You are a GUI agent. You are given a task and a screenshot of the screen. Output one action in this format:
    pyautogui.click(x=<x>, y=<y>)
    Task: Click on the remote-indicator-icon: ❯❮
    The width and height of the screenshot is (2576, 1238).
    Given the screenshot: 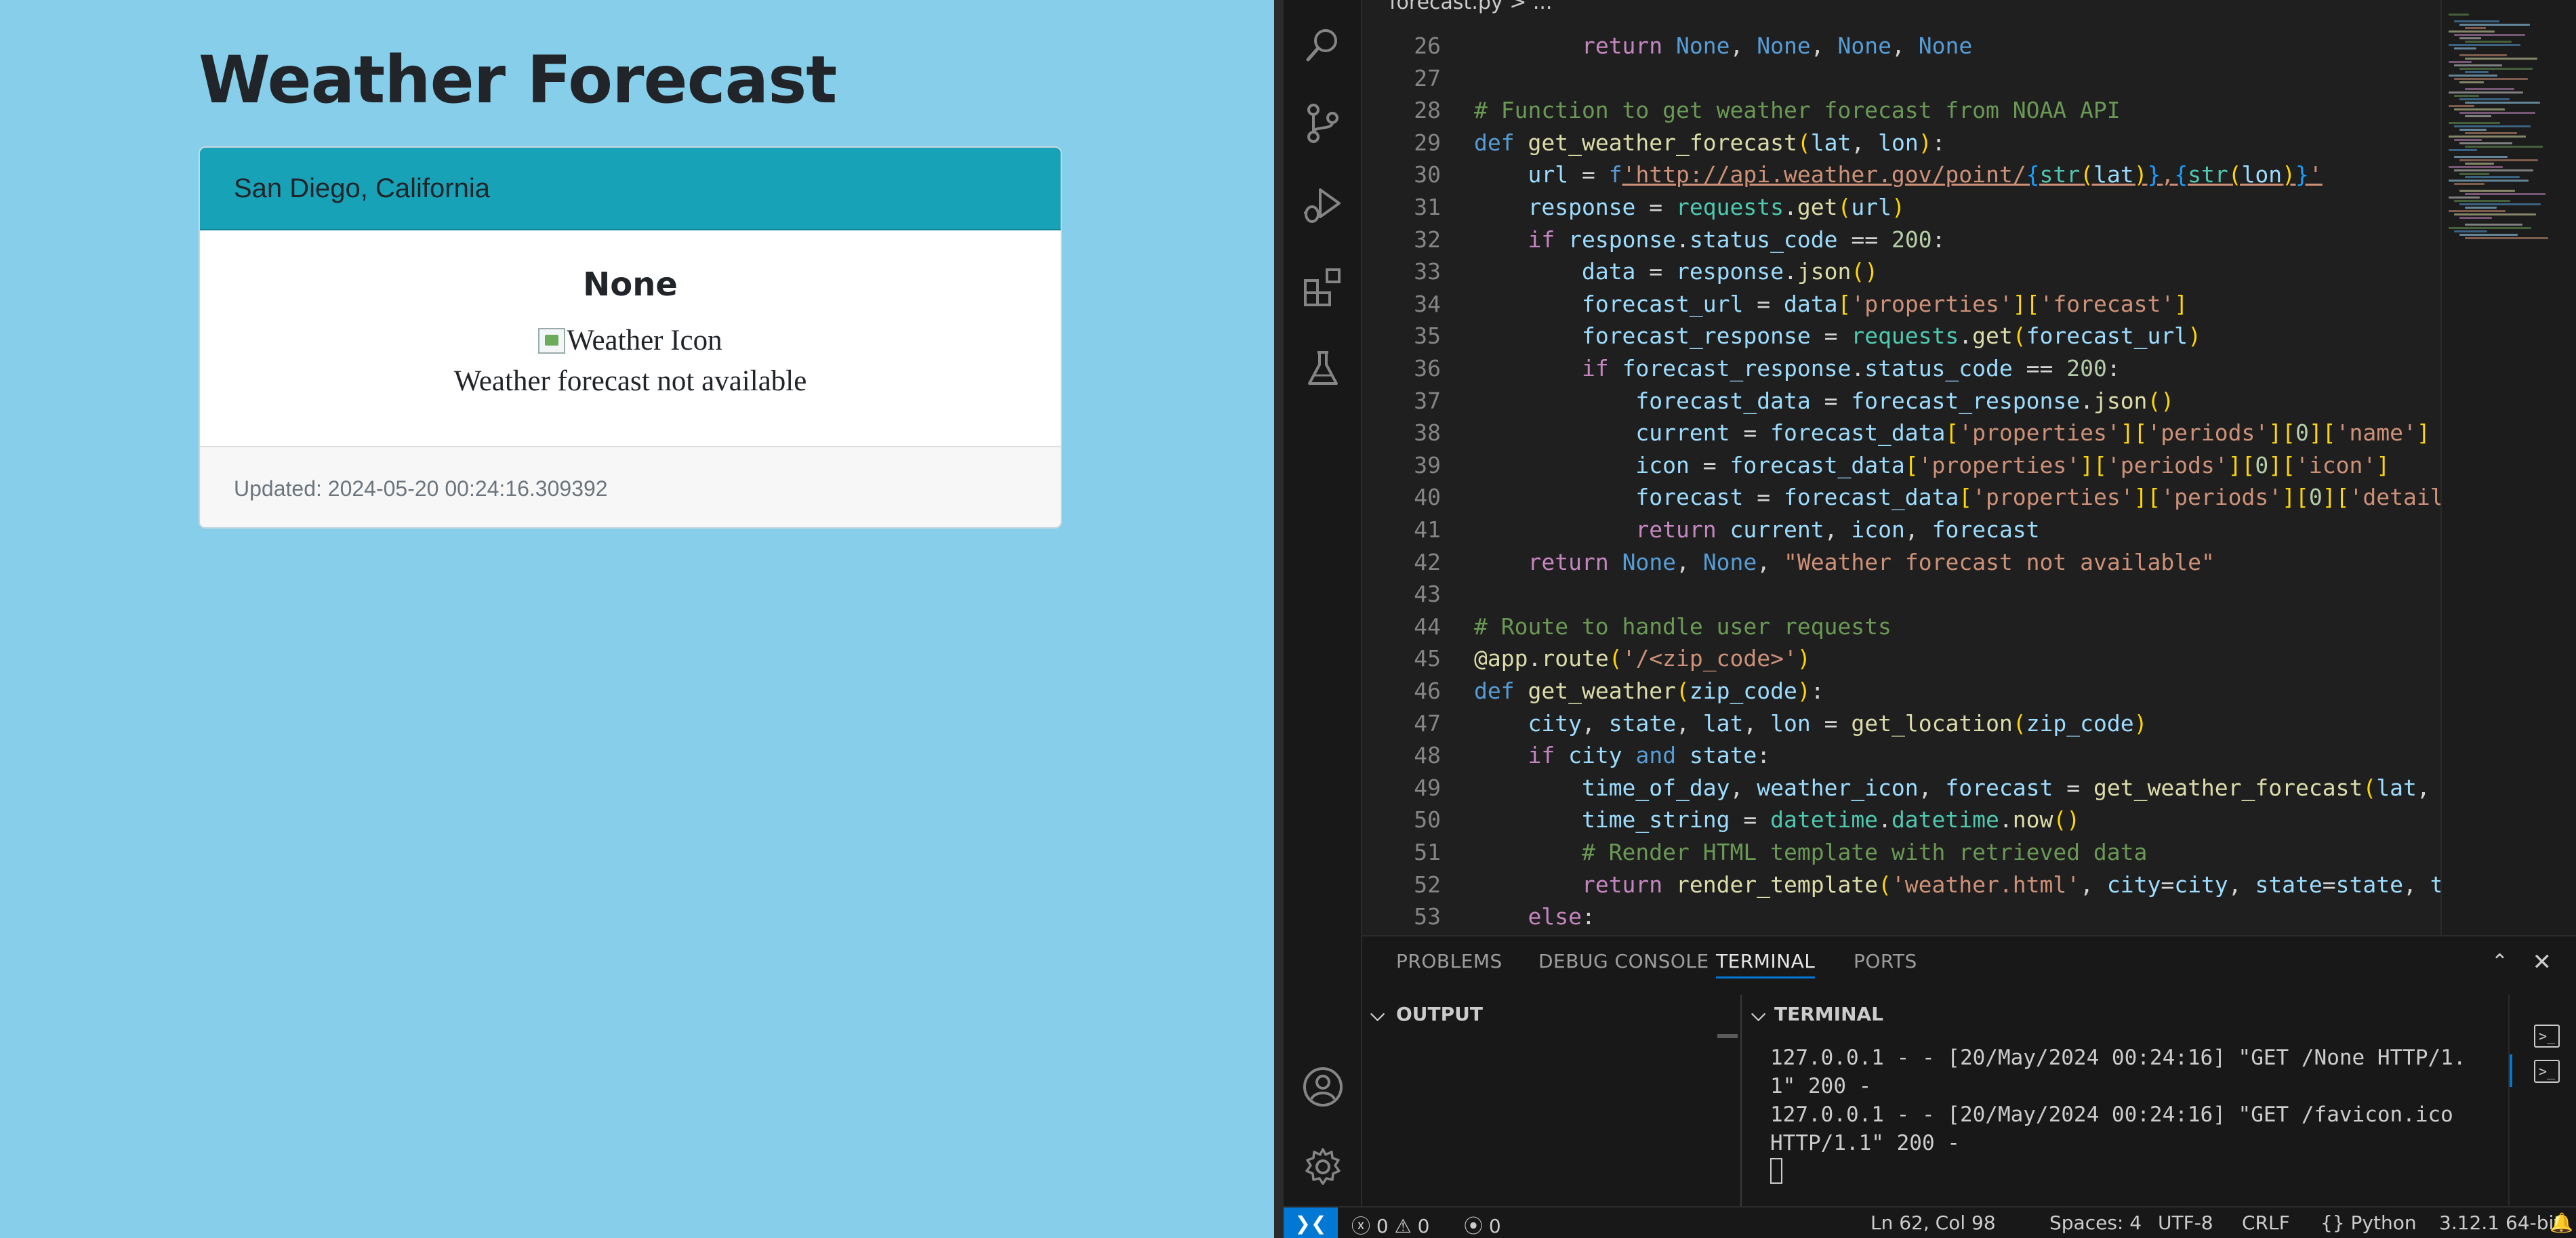 What is the action you would take?
    pyautogui.click(x=1311, y=1223)
    